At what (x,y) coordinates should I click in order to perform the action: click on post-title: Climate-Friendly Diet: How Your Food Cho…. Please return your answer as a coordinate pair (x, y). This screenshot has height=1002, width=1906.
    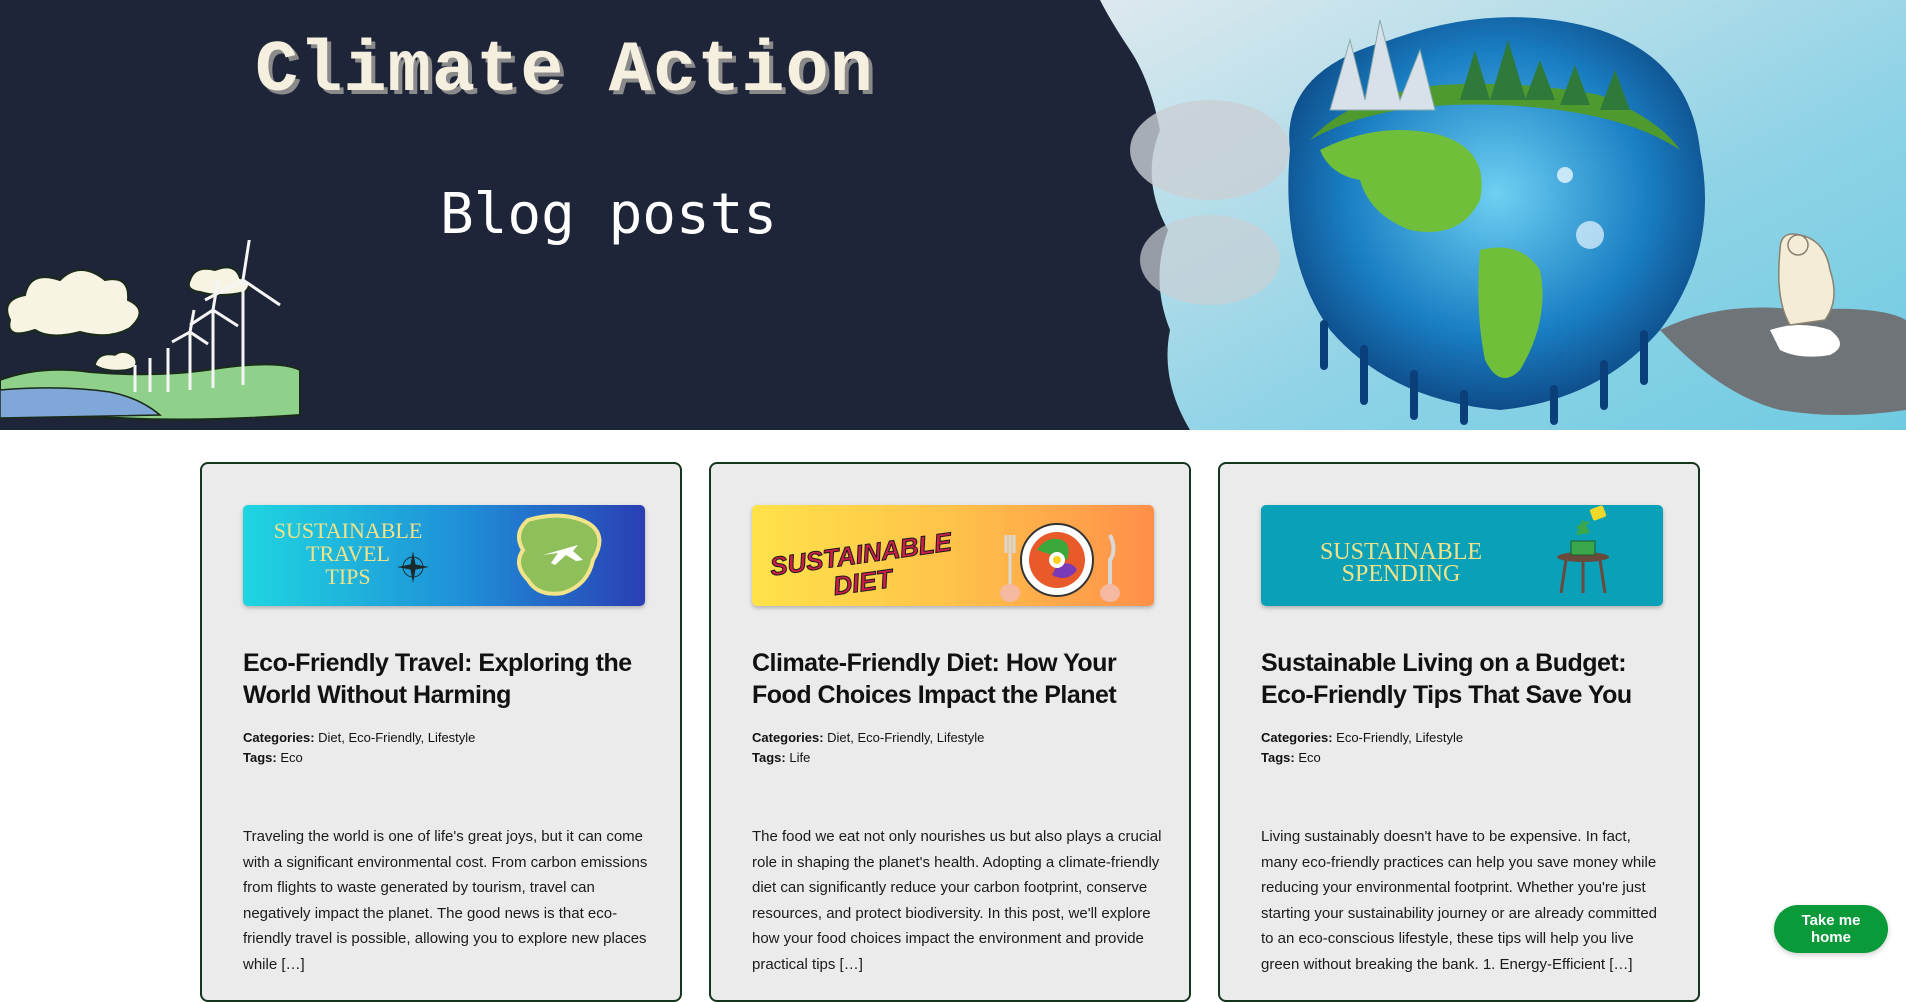
    Looking at the image, I should click on (957, 679).